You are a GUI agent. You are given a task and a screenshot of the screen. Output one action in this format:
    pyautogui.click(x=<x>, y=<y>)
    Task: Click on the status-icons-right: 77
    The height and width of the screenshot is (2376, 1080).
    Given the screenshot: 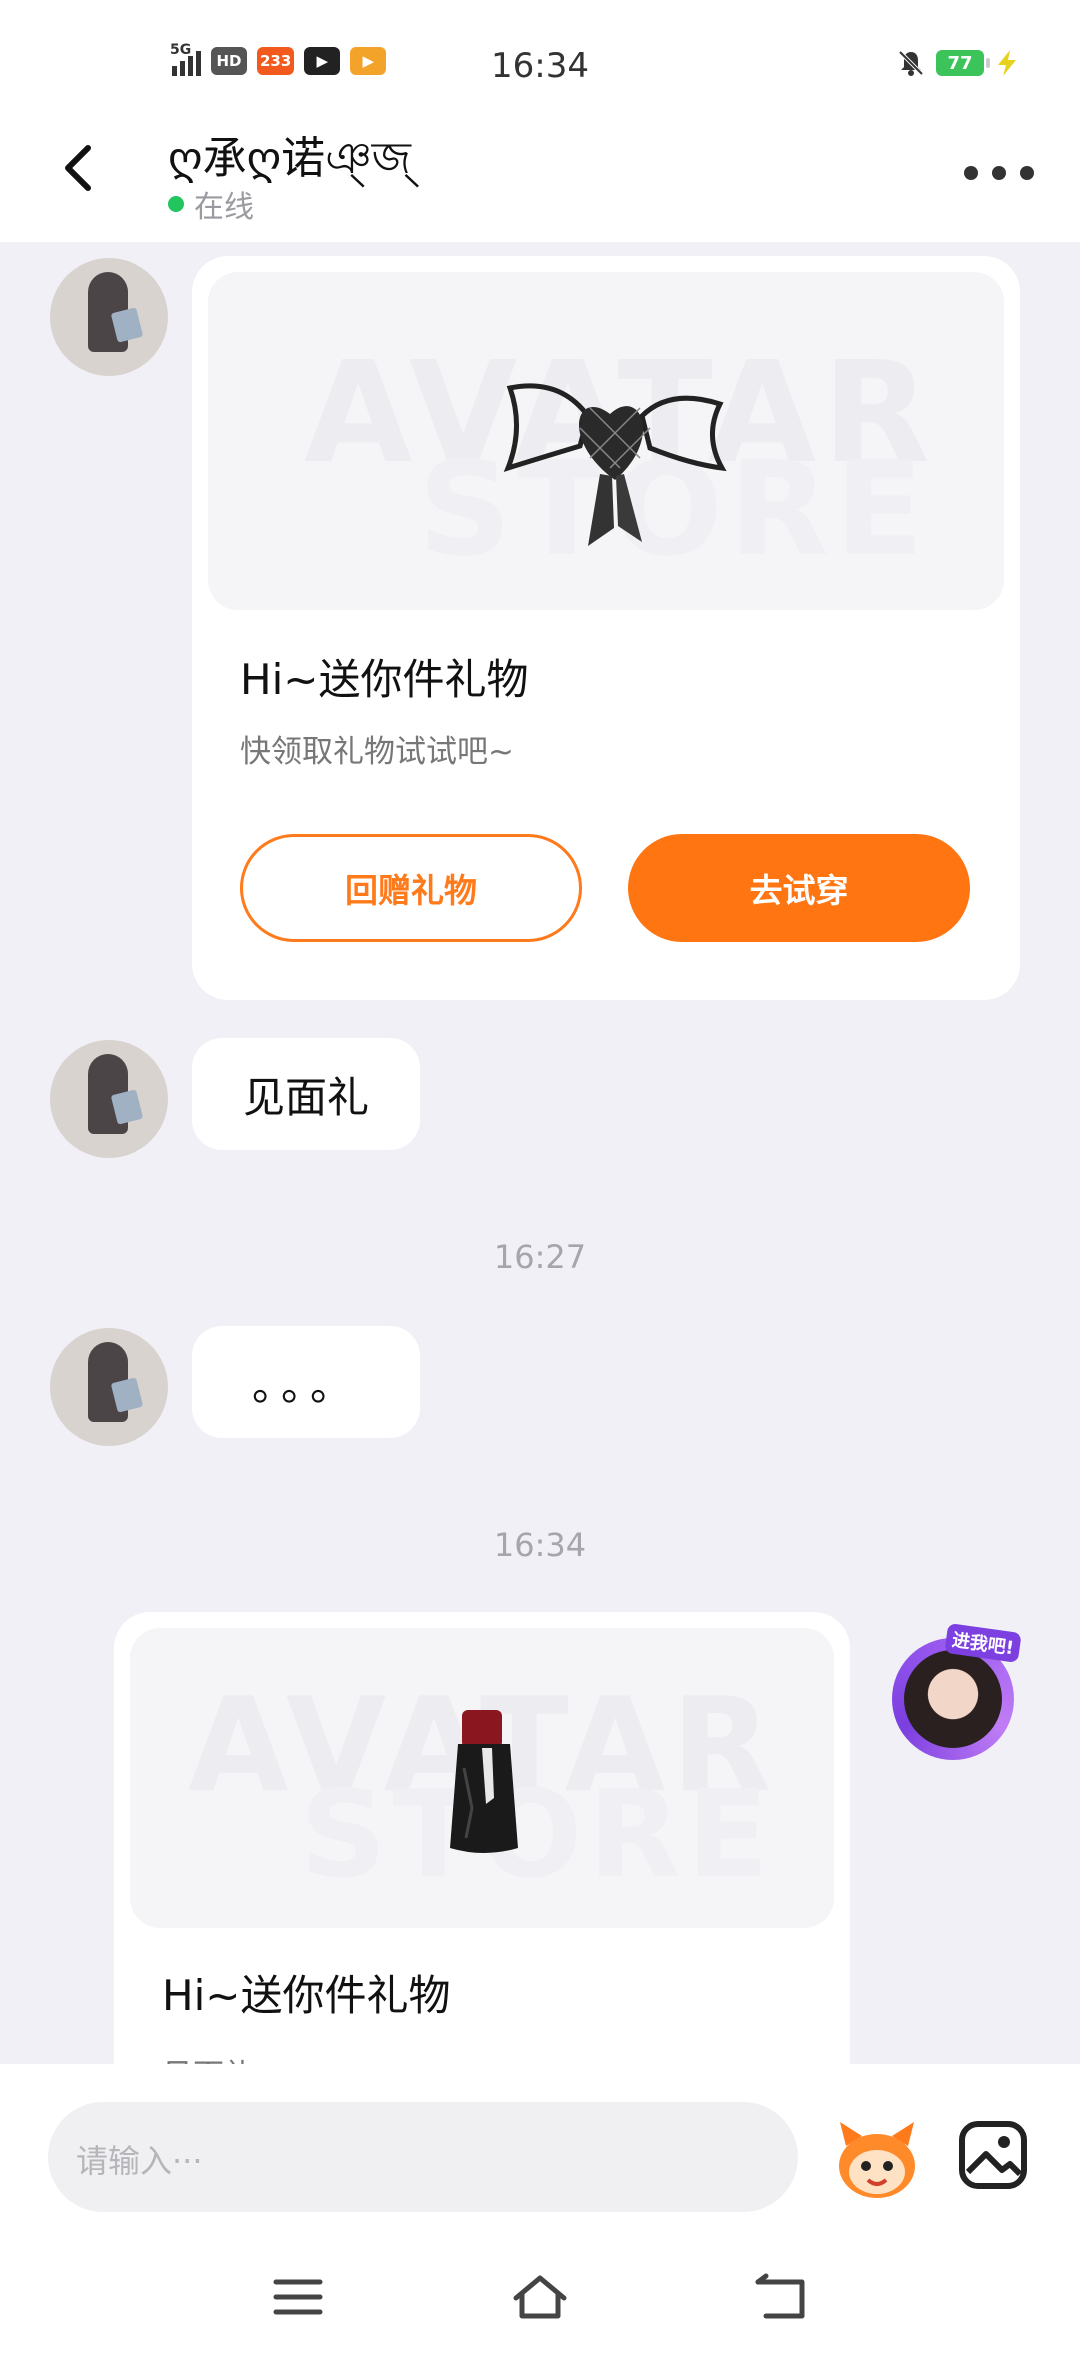 What is the action you would take?
    pyautogui.click(x=958, y=63)
    